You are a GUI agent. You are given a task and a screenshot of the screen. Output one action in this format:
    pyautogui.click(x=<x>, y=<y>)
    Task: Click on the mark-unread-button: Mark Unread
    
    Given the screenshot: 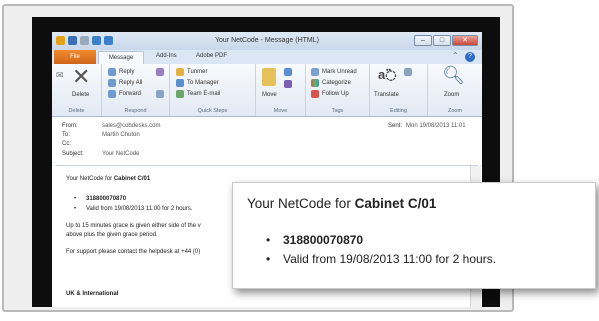 What is the action you would take?
    pyautogui.click(x=339, y=72)
    